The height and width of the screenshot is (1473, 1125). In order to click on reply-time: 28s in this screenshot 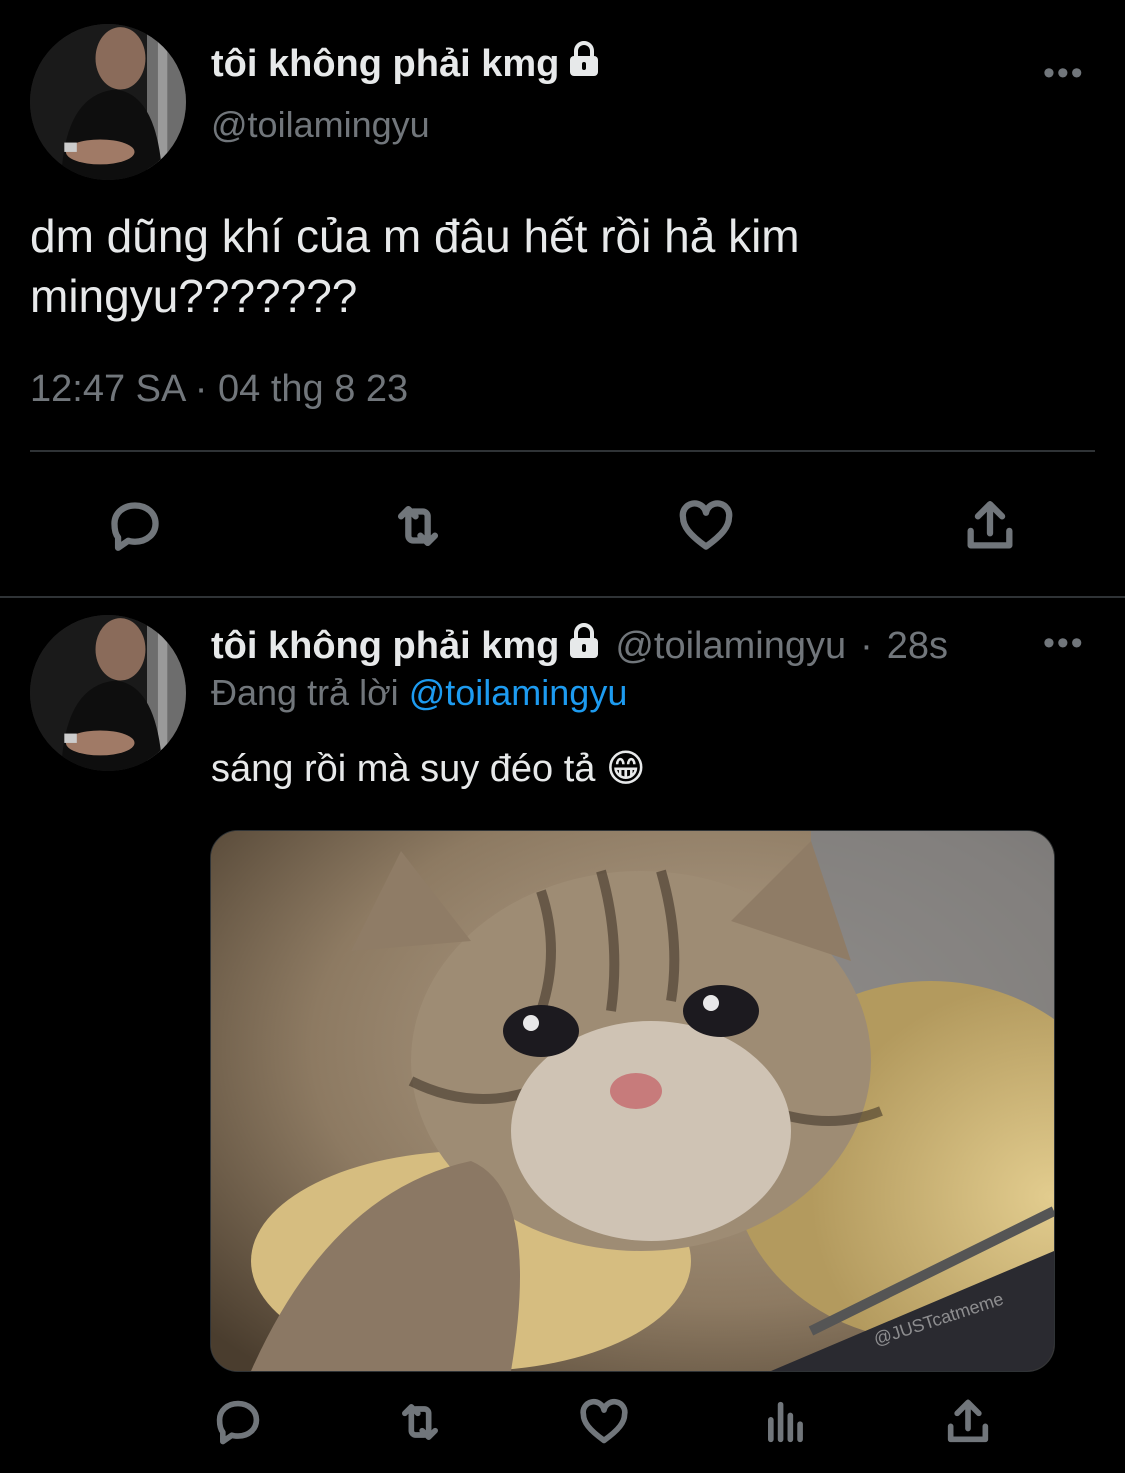, I will do `click(917, 646)`.